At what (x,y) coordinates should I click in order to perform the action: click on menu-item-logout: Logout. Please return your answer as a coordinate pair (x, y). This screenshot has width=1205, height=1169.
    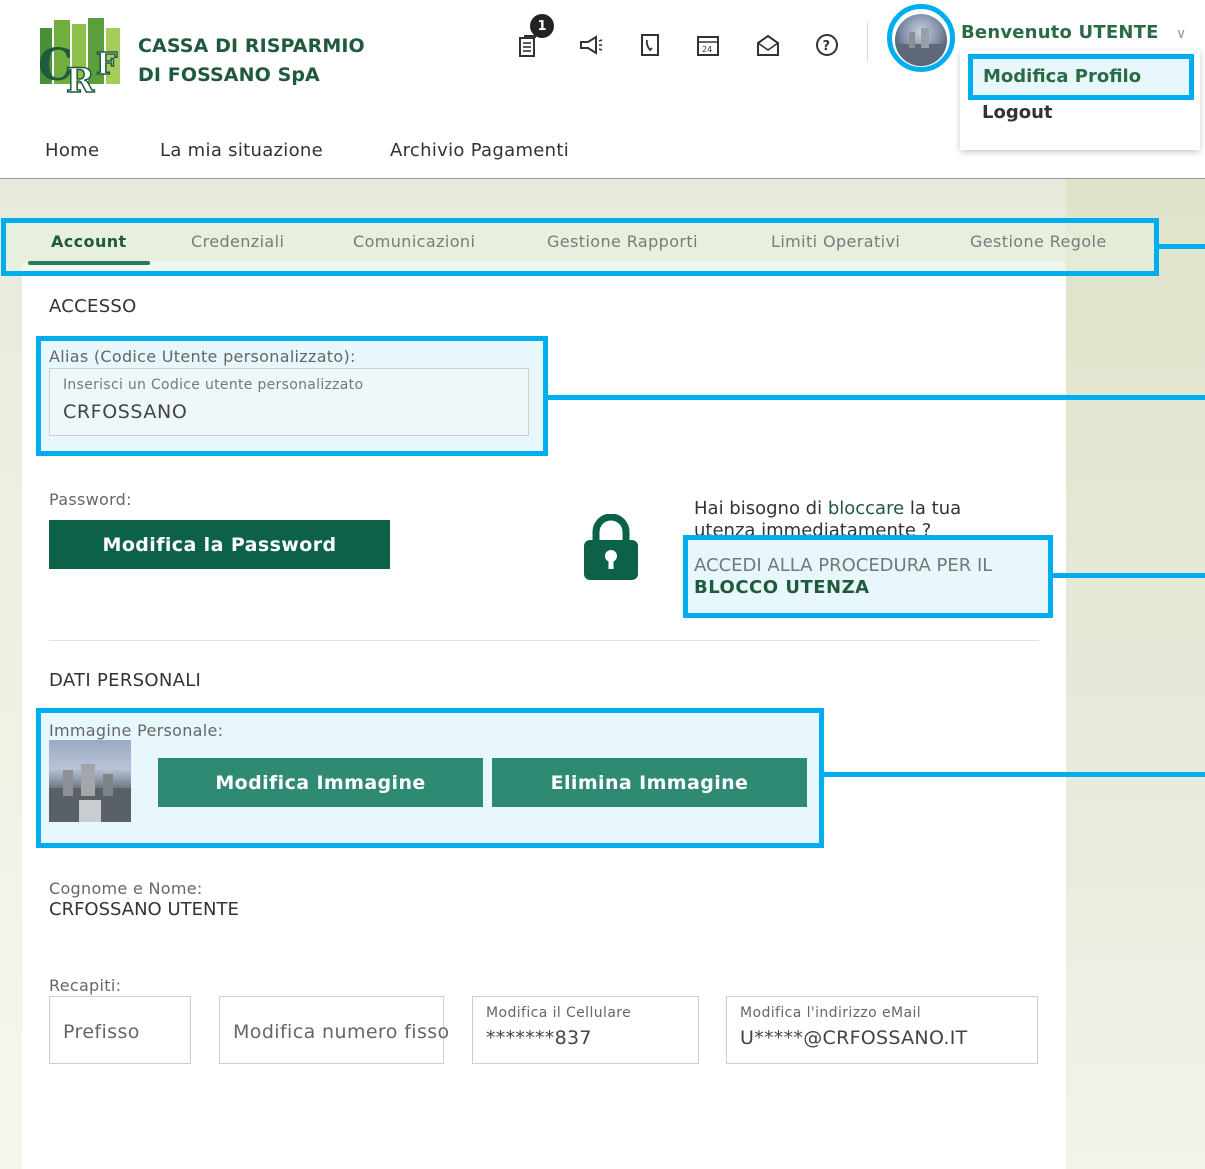
    Looking at the image, I should click on (1017, 112).